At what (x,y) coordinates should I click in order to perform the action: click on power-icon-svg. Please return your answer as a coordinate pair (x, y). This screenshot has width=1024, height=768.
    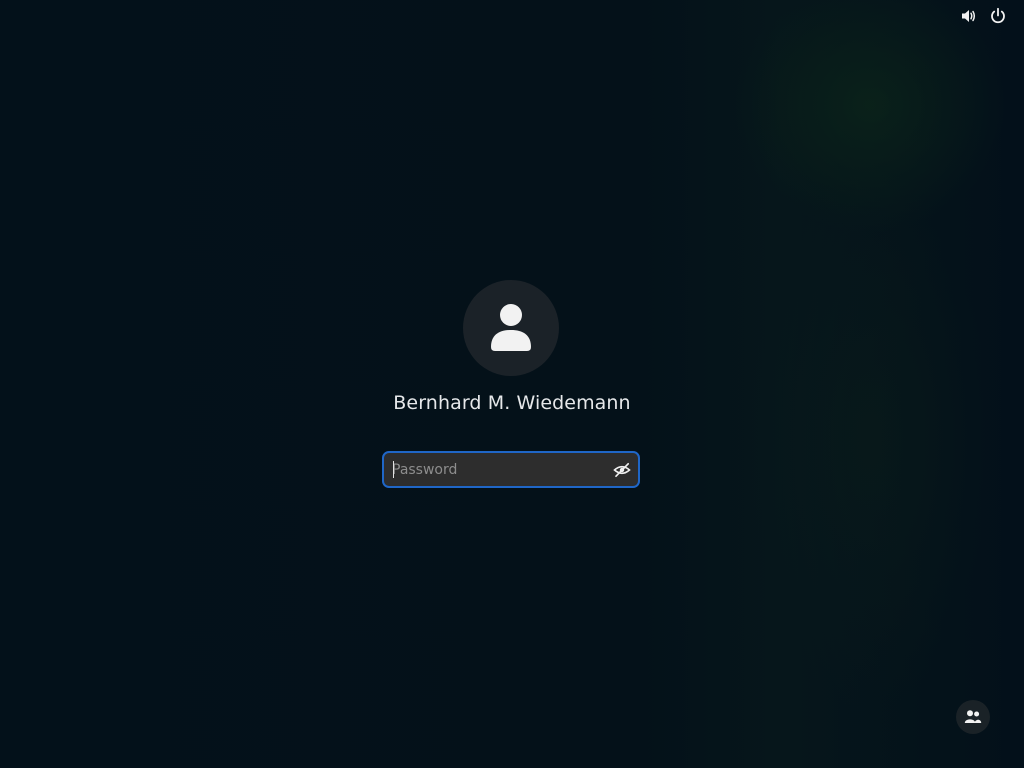
    Looking at the image, I should click on (998, 15).